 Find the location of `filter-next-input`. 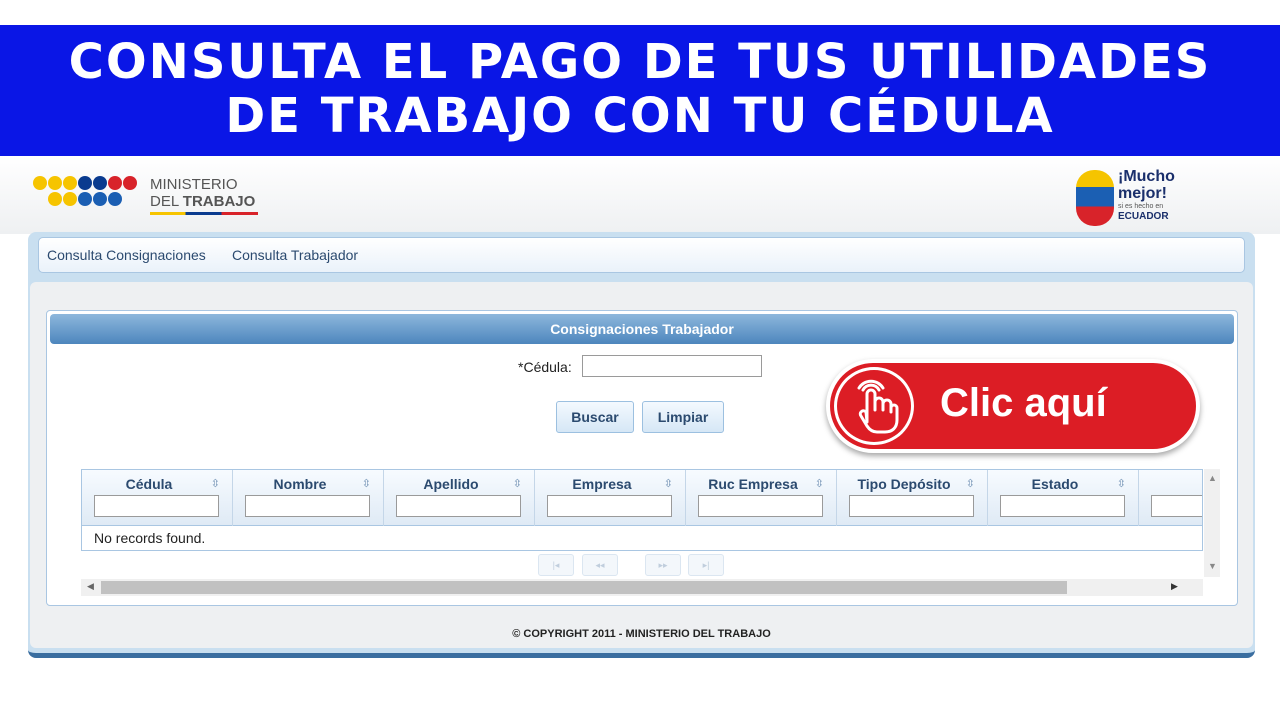

filter-next-input is located at coordinates (1176, 506).